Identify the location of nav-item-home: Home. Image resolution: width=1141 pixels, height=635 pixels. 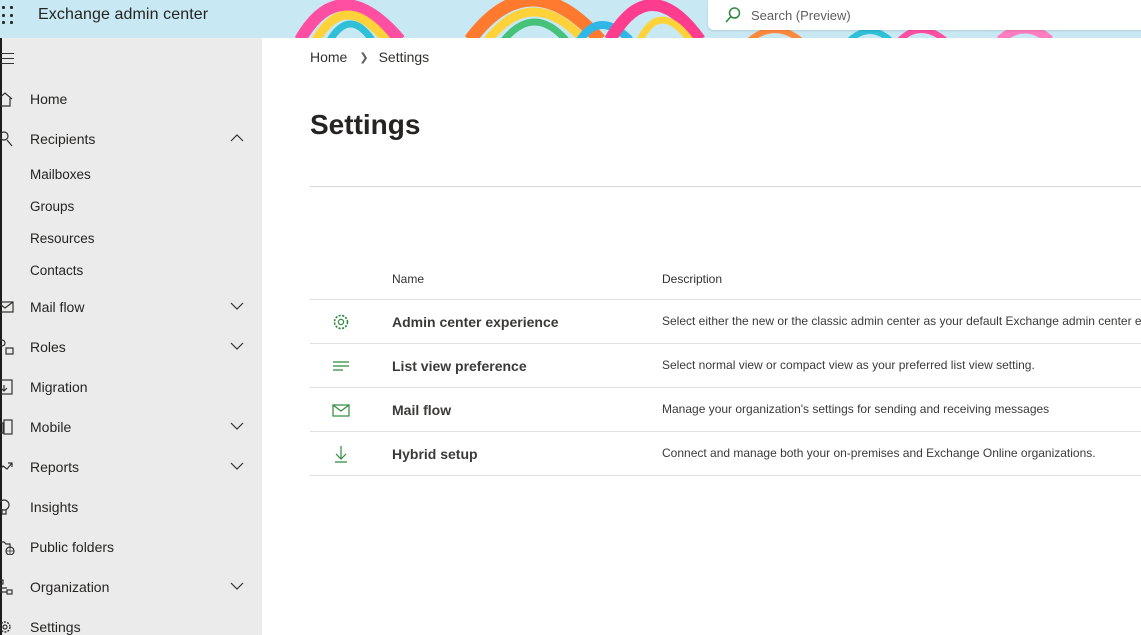
(131, 99).